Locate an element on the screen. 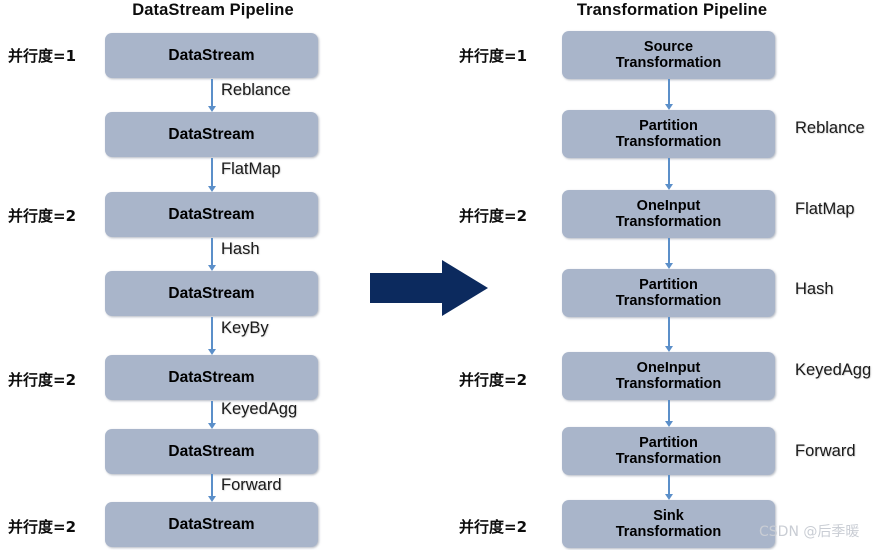 The width and height of the screenshot is (886, 550). edge-label-left-reblance: Reblance is located at coordinates (256, 90).